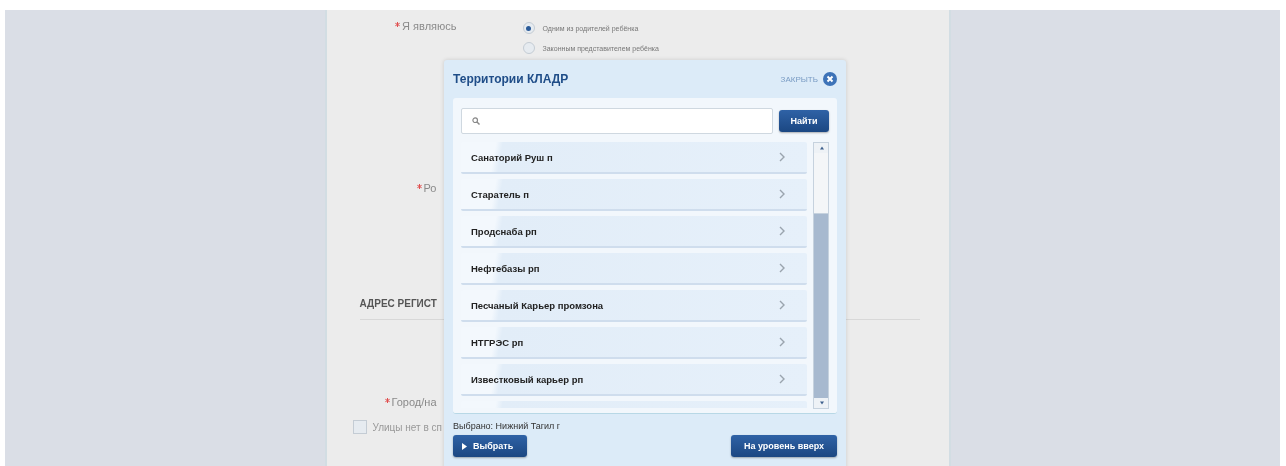 The width and height of the screenshot is (1286, 466). I want to click on list-item: Продснаба рп, so click(634, 232).